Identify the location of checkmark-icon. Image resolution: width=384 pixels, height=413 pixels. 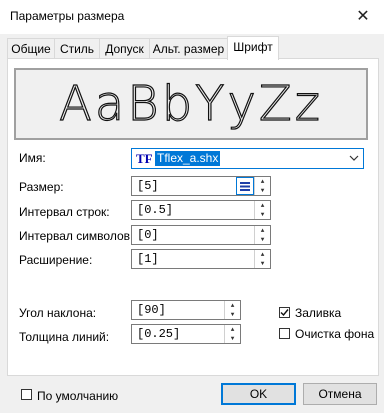
(284, 313).